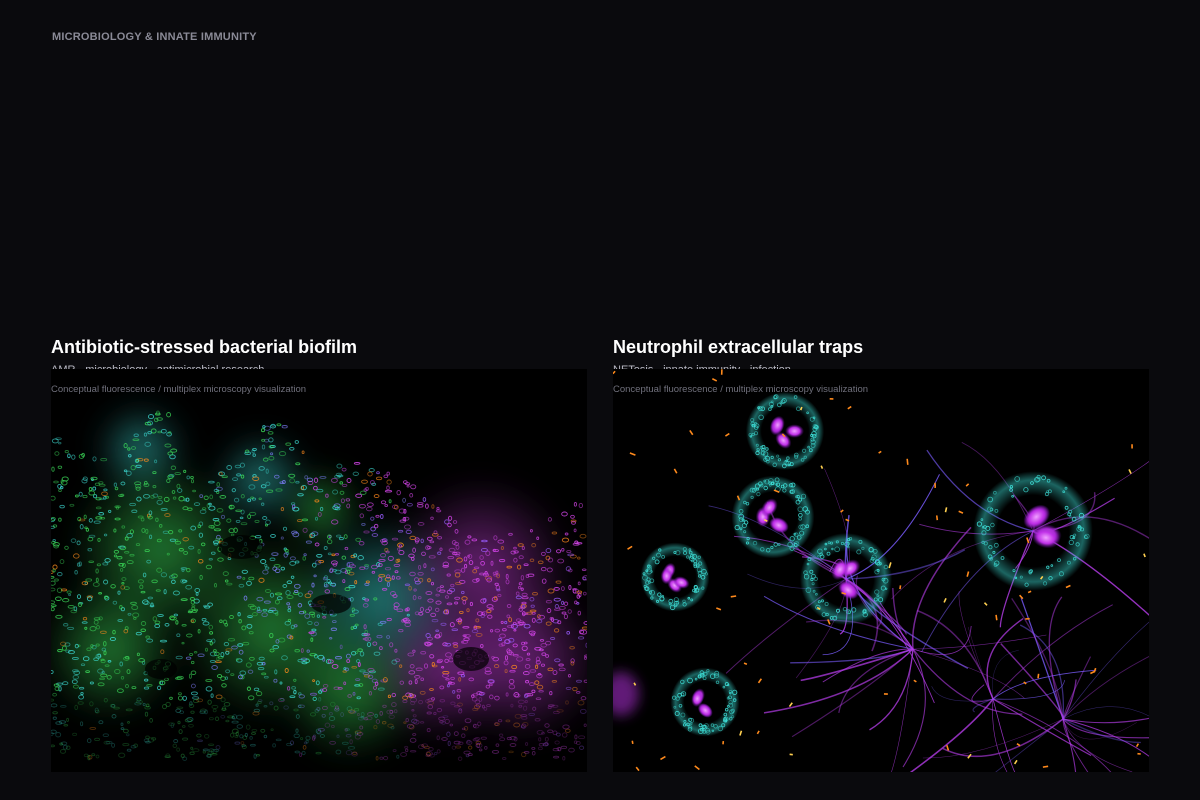  What do you see at coordinates (738, 347) in the screenshot?
I see `card-title: Neutrophil extracellular traps` at bounding box center [738, 347].